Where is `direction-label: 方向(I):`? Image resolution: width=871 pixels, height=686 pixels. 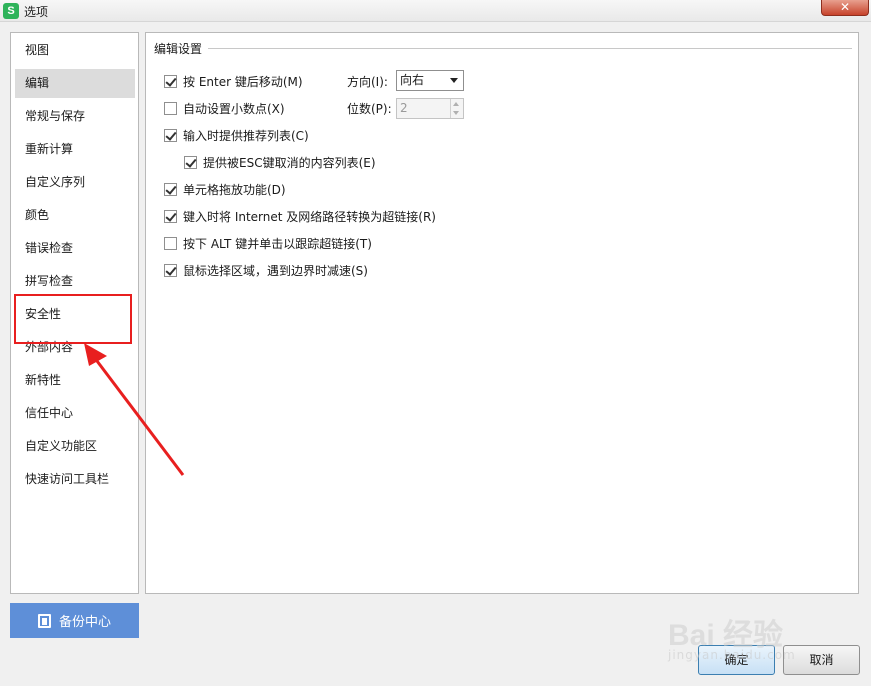
direction-label: 方向(I): is located at coordinates (367, 82).